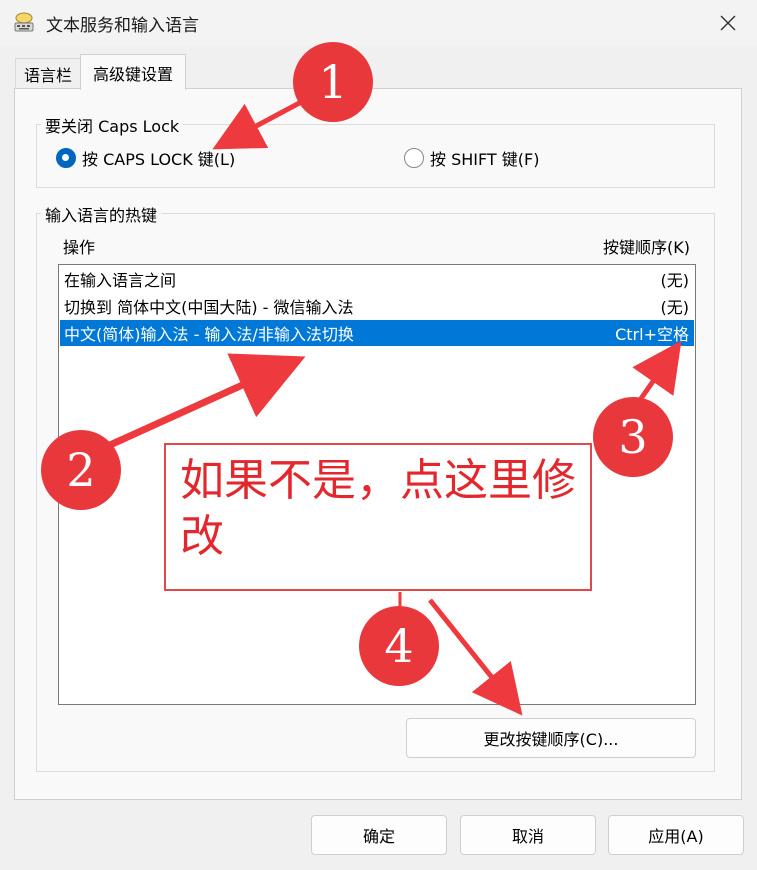 The height and width of the screenshot is (870, 757). Describe the element at coordinates (48, 73) in the screenshot. I see `tab-language-bar: 语言栏` at that location.